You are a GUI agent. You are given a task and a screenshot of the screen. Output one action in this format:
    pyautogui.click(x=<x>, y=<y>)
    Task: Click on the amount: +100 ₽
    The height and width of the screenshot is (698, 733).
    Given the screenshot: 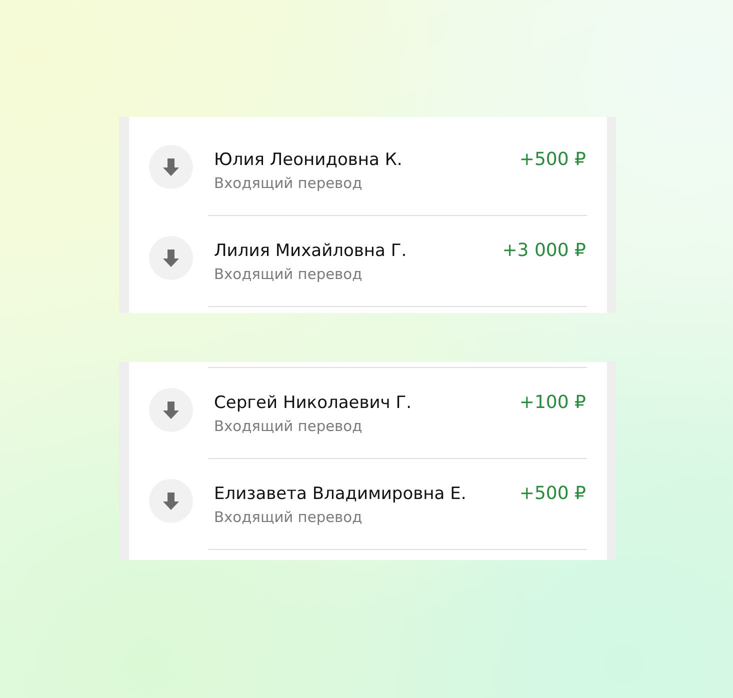 What is the action you would take?
    pyautogui.click(x=552, y=403)
    